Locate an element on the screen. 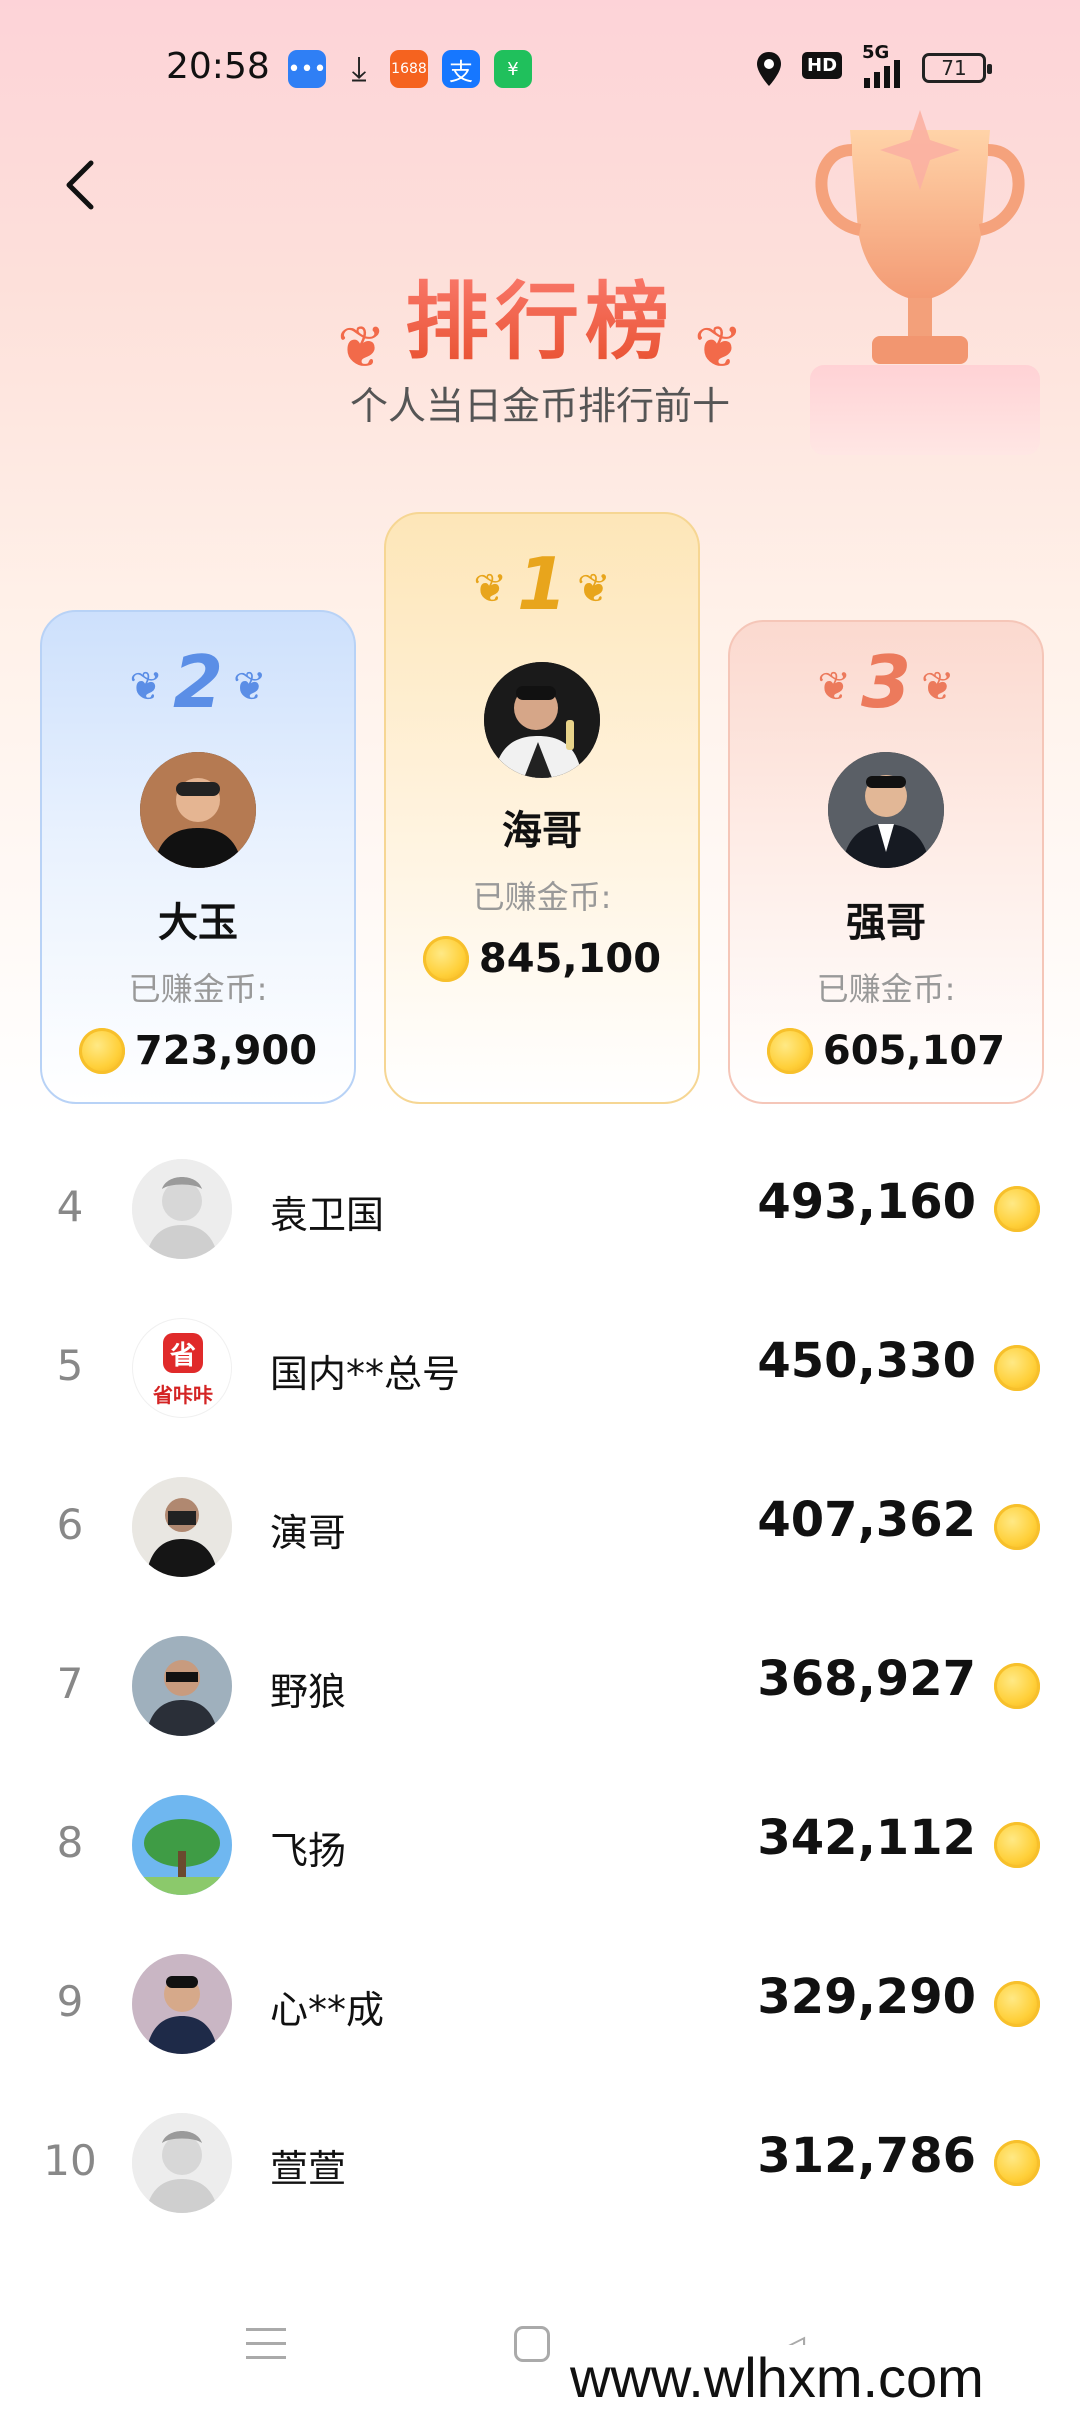 The width and height of the screenshot is (1080, 2412). hd-badge: HD is located at coordinates (822, 65).